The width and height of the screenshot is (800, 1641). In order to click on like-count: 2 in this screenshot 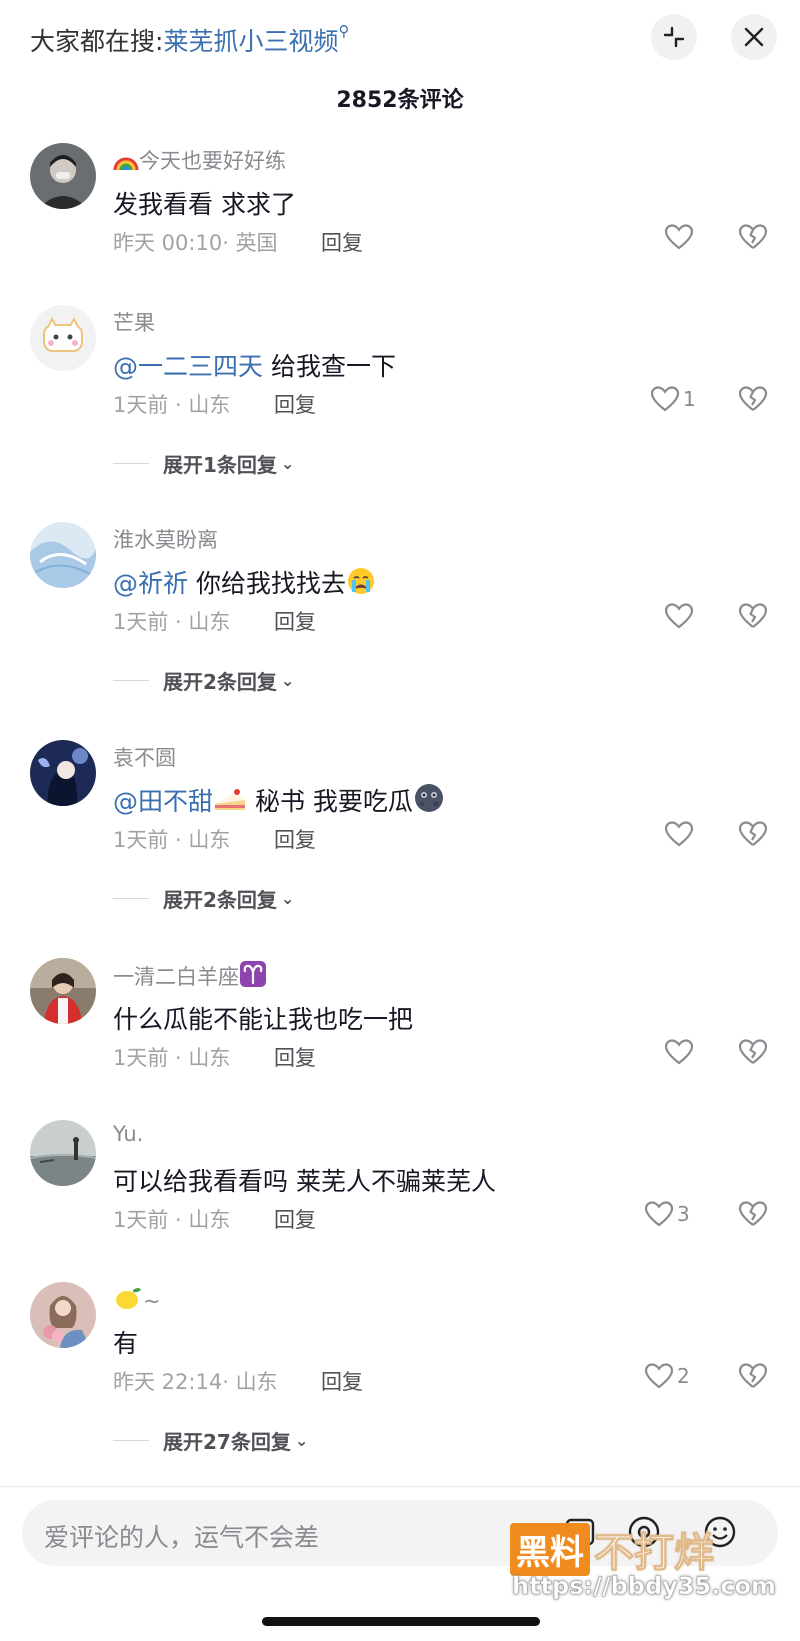, I will do `click(683, 1376)`.